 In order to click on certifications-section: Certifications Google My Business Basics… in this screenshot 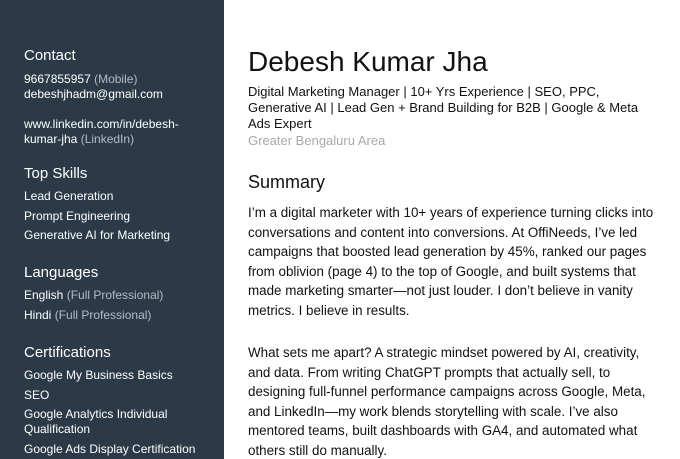, I will do `click(122, 400)`.